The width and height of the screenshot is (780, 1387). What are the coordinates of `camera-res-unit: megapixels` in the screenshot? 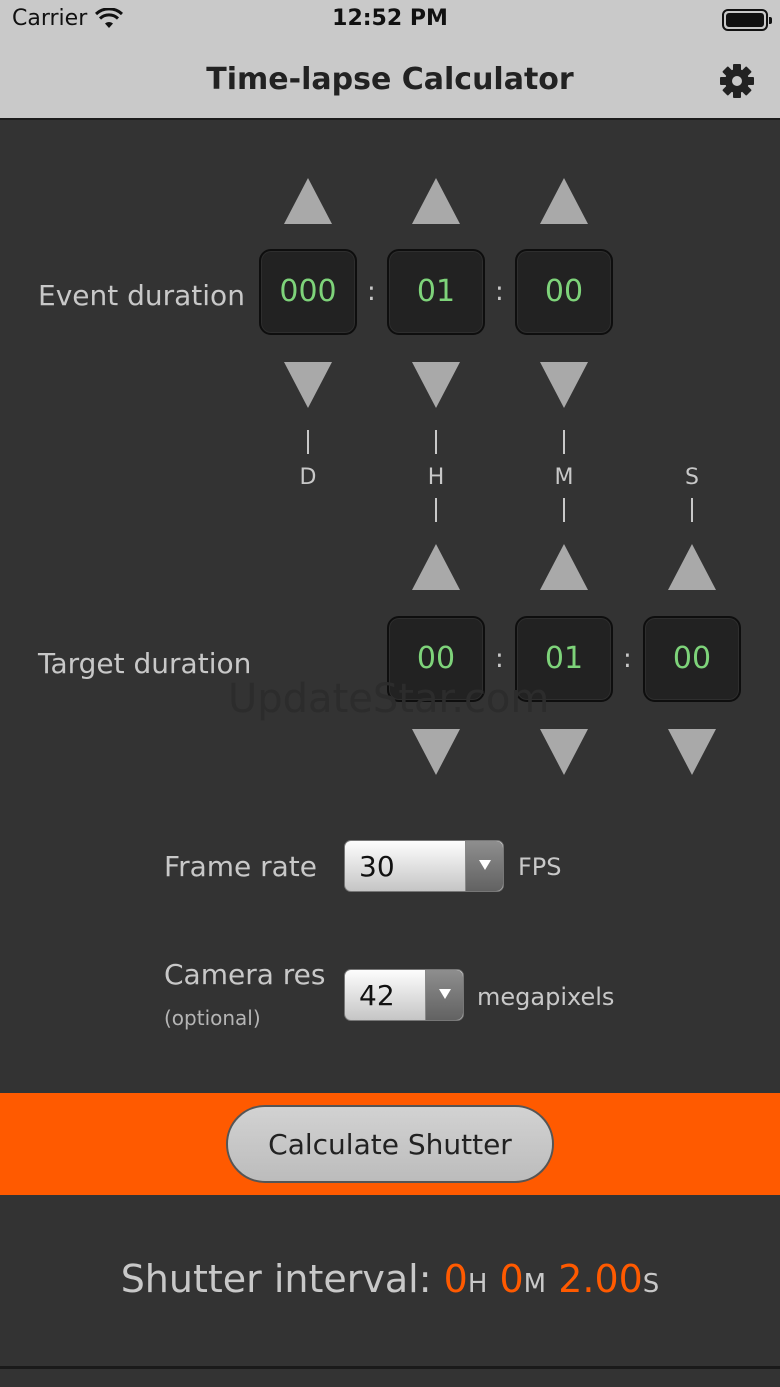 It's located at (546, 997).